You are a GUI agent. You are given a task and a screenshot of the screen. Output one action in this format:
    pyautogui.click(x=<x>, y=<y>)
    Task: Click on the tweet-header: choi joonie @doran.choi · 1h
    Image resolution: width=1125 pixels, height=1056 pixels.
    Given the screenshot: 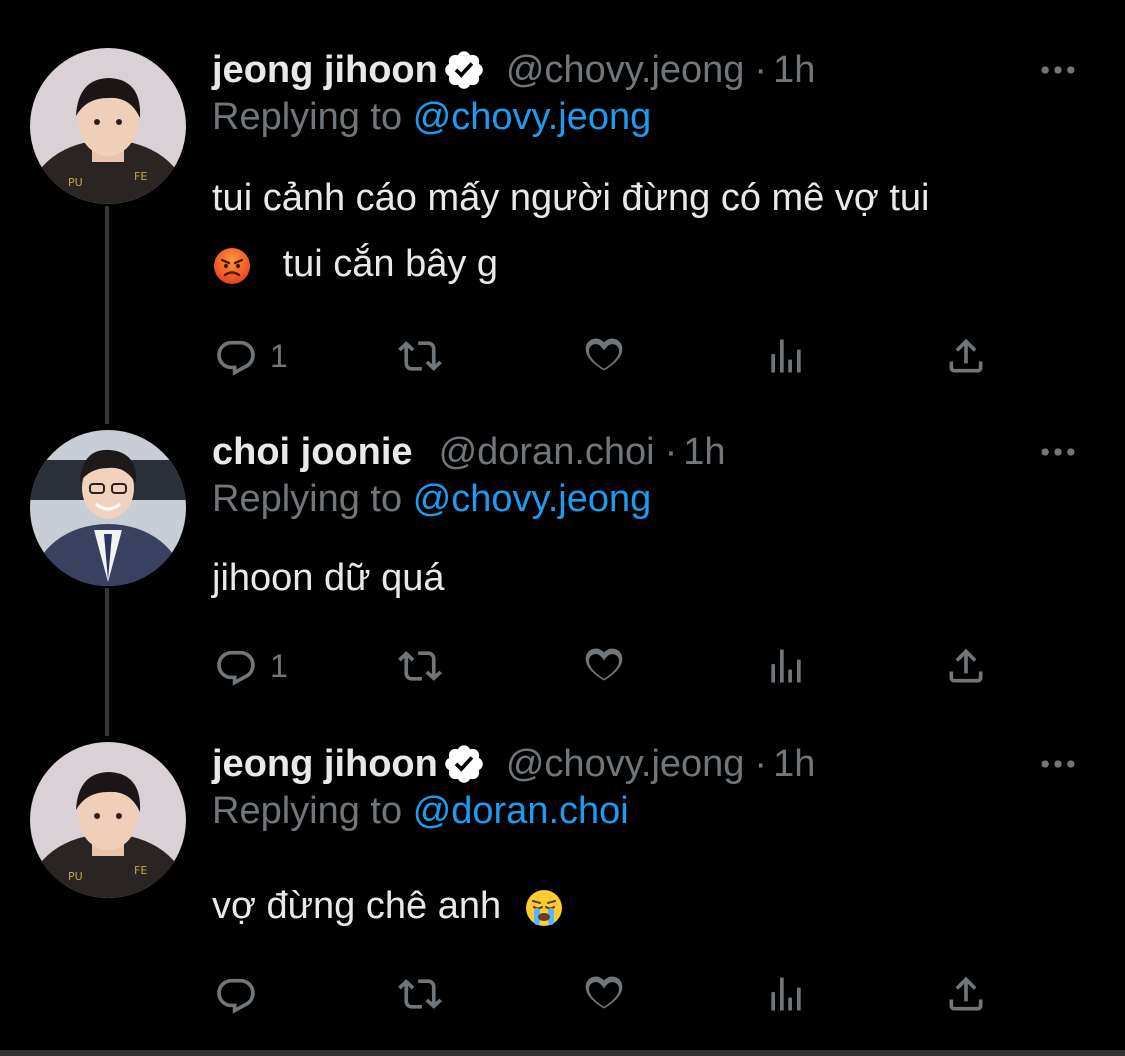 What is the action you would take?
    pyautogui.click(x=469, y=452)
    